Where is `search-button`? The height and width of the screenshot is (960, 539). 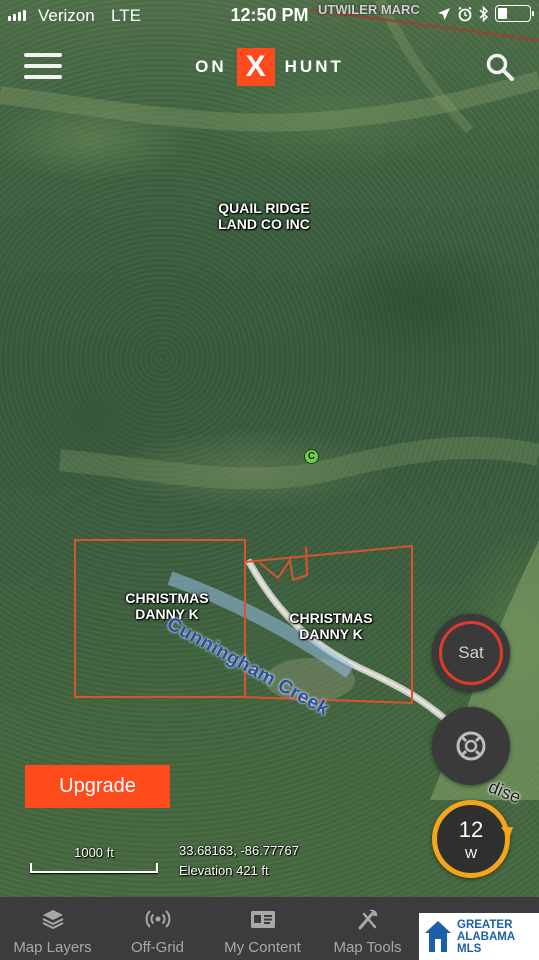
search-button is located at coordinates (500, 67).